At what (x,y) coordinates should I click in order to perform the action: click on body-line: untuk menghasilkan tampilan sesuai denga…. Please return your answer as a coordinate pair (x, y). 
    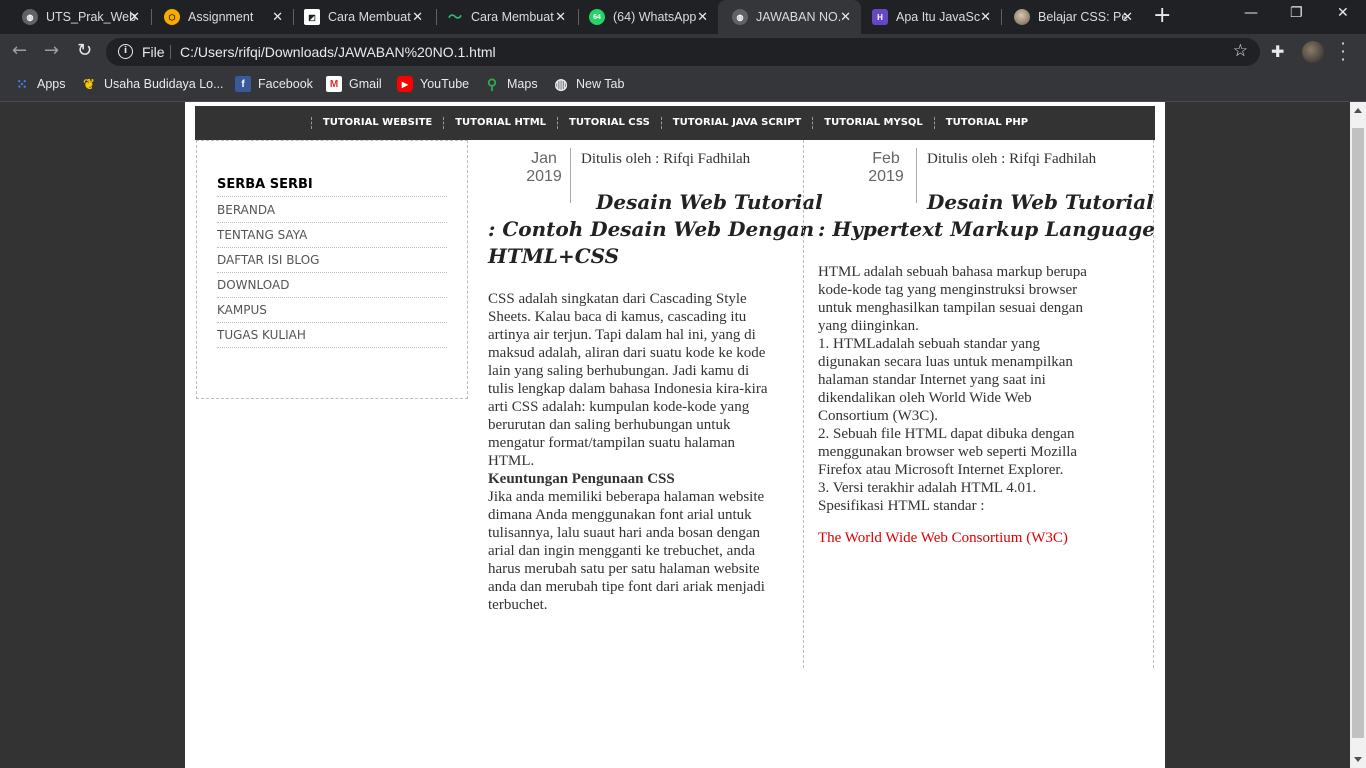
    Looking at the image, I should click on (950, 308).